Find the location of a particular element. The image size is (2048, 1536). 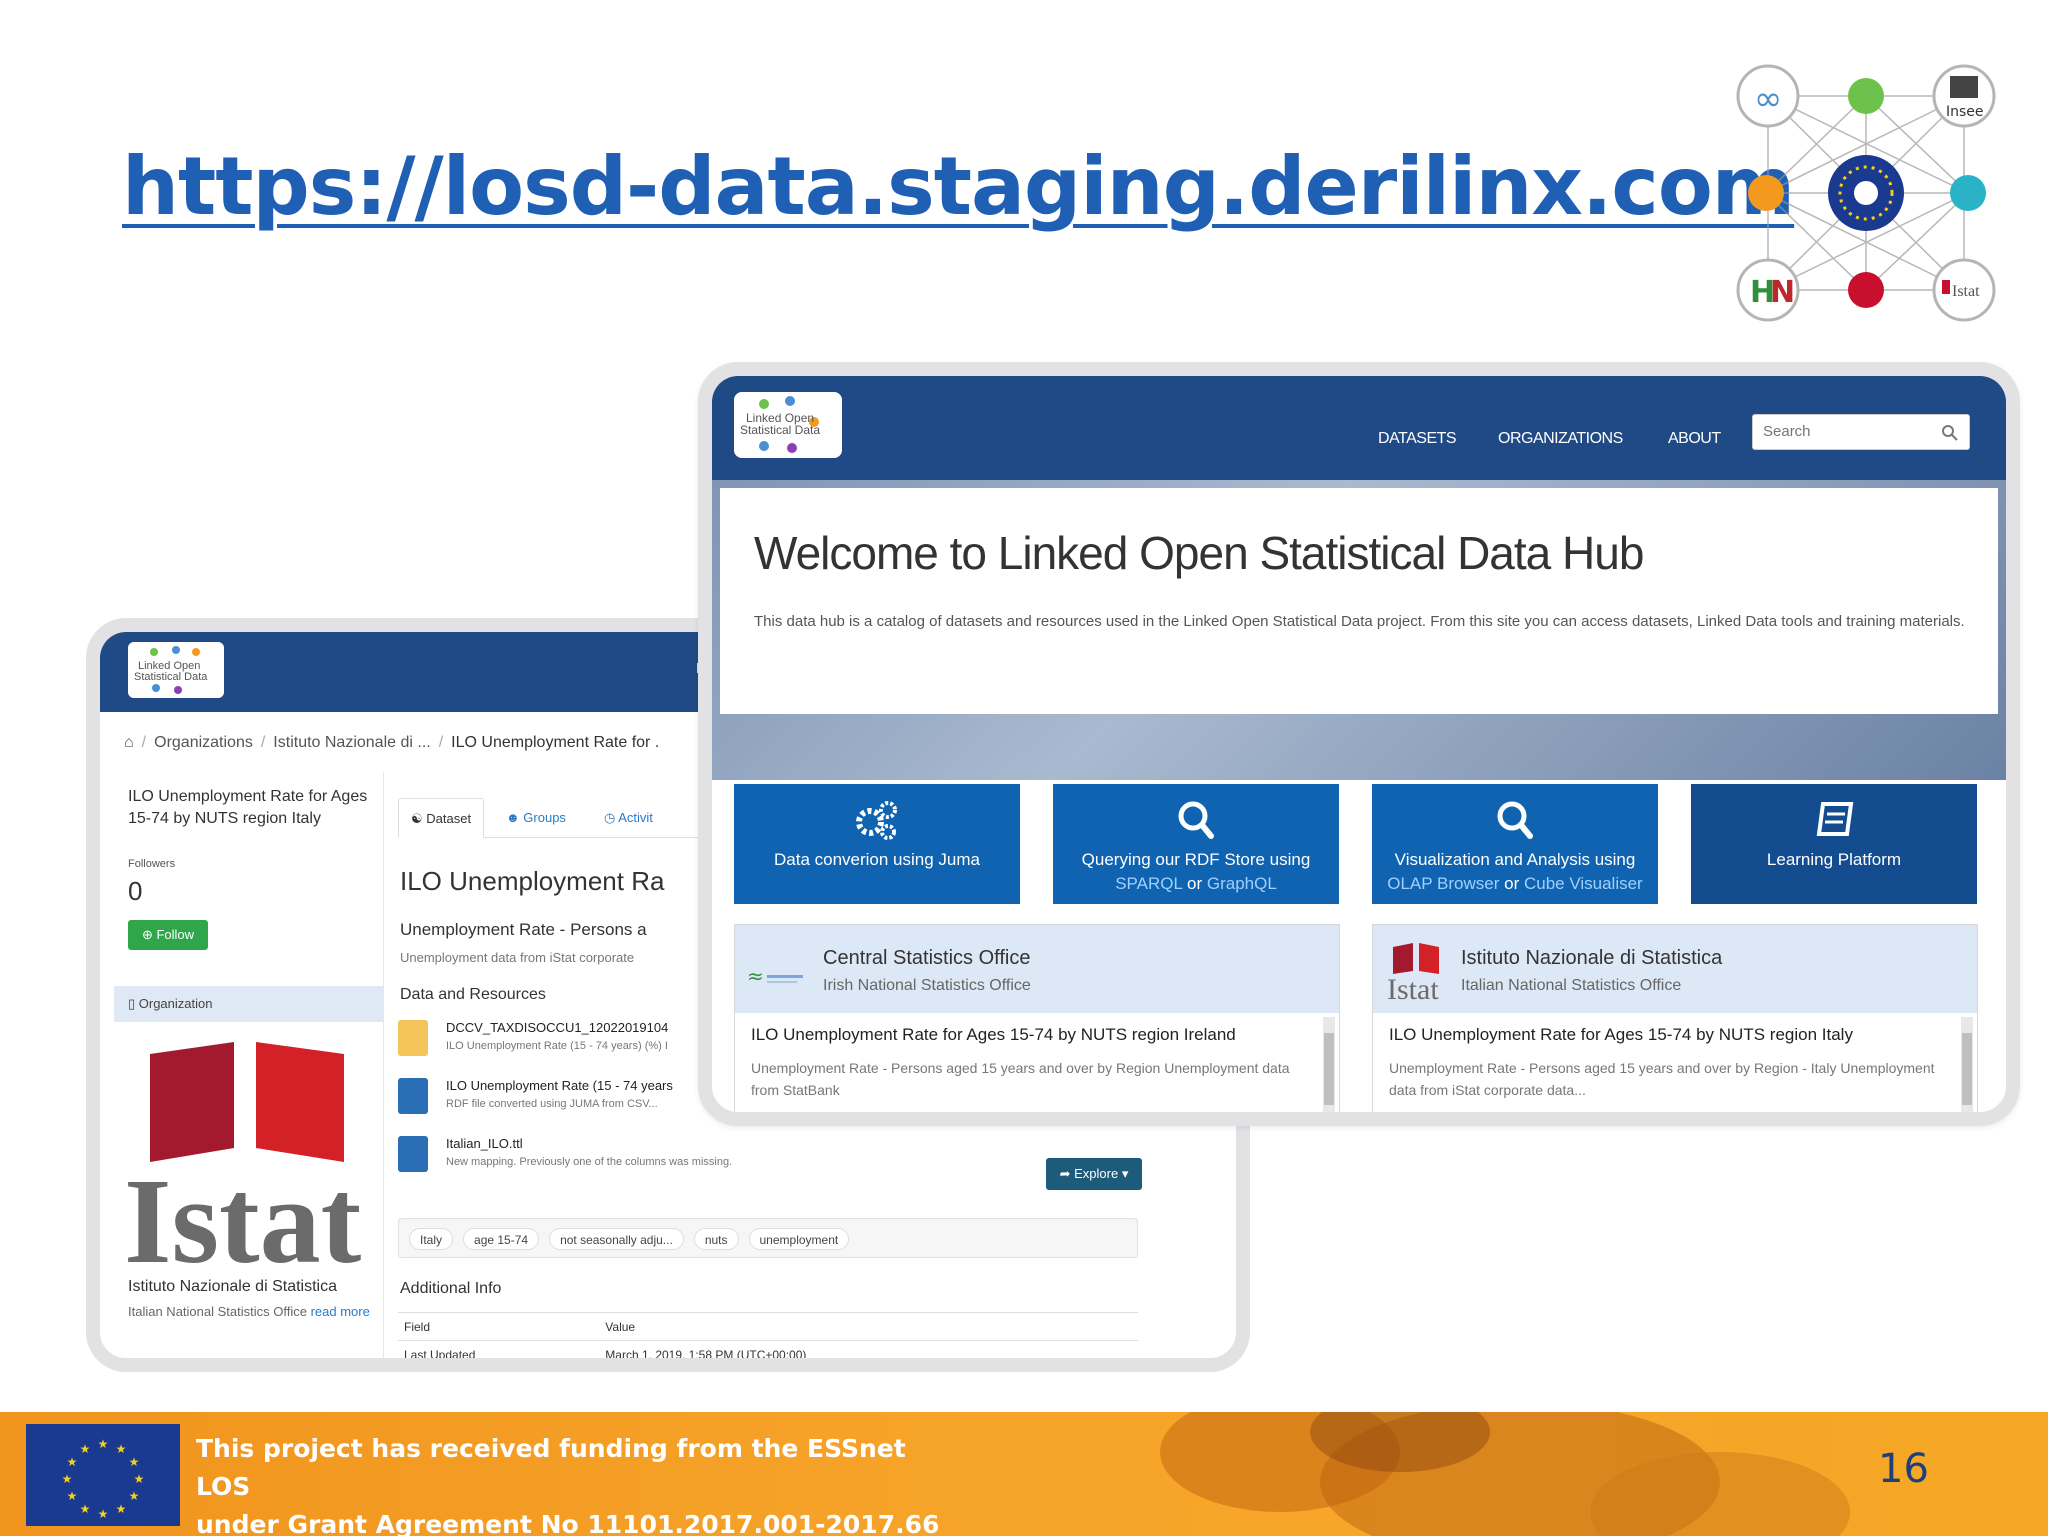

table-cell: March 1, 2019, 1:58 PM (UTC+00:00) is located at coordinates (868, 1349).